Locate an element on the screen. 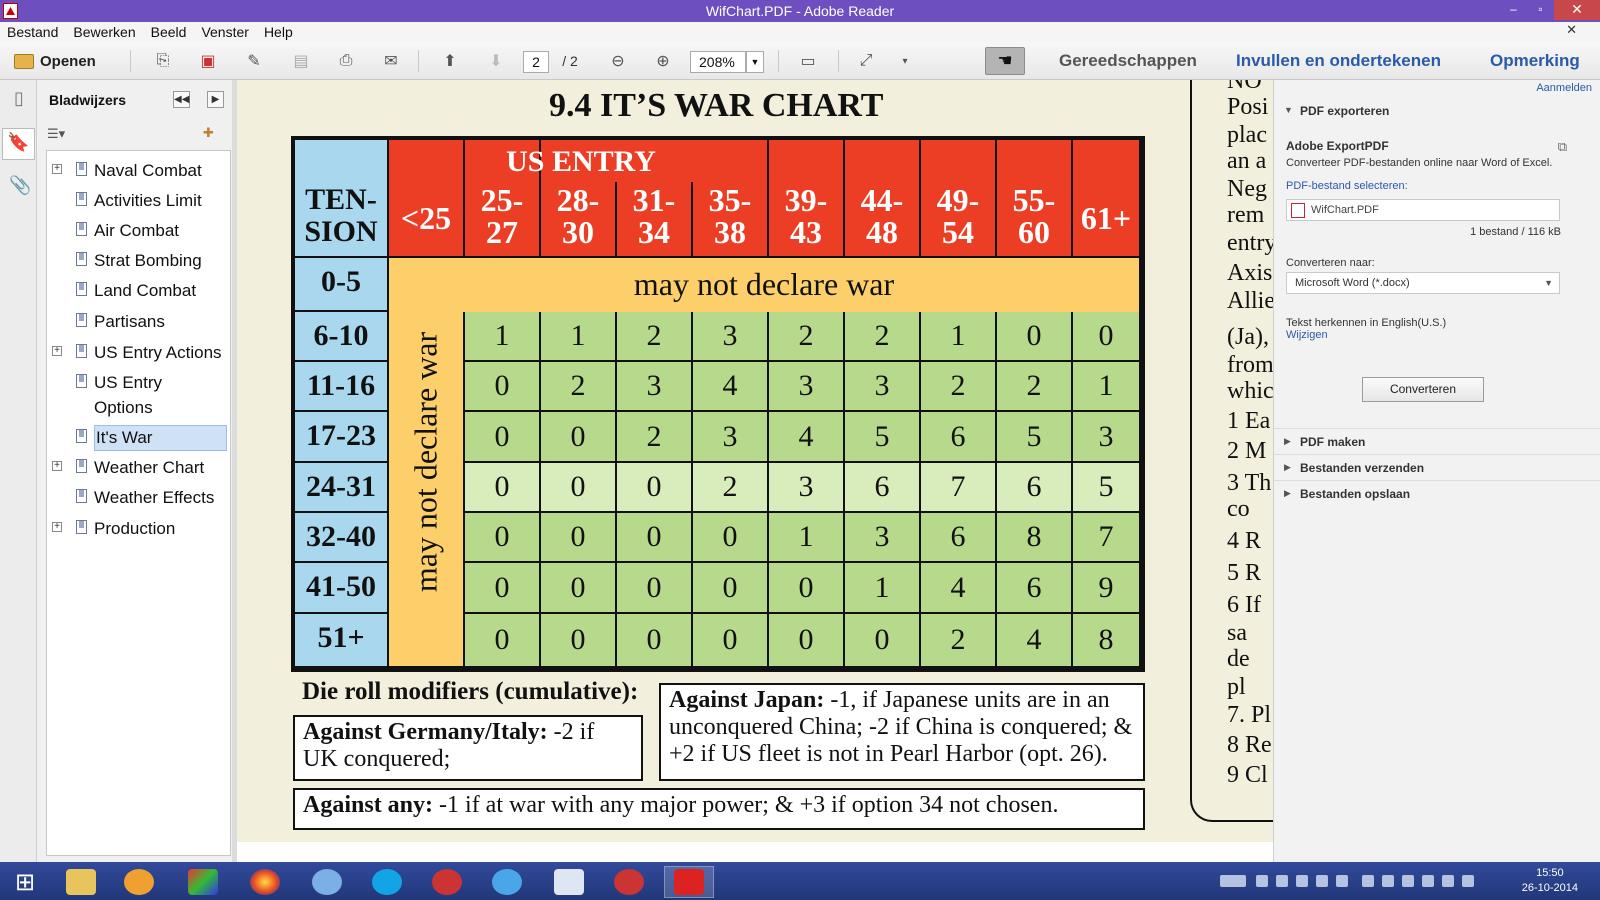 The height and width of the screenshot is (900, 1600). comment-link: Opmerking is located at coordinates (1535, 61).